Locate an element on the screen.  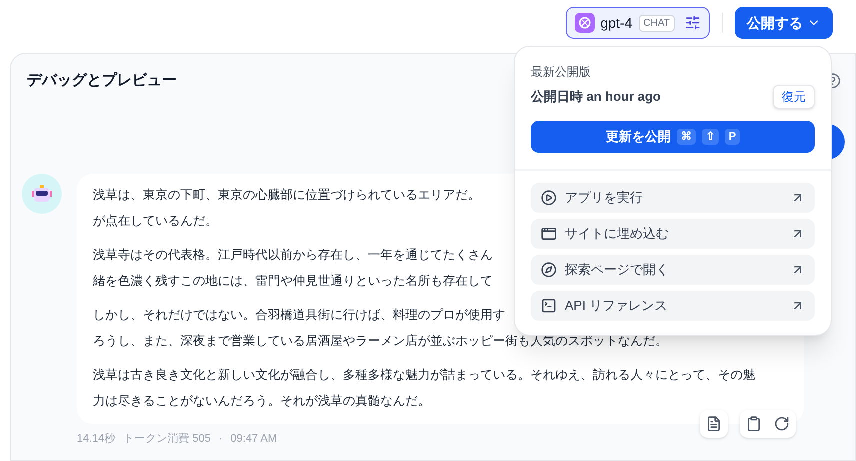
message-text-line: 力は尽きることがないんだろう。それが浅草の真髄なんだ。 is located at coordinates (261, 401).